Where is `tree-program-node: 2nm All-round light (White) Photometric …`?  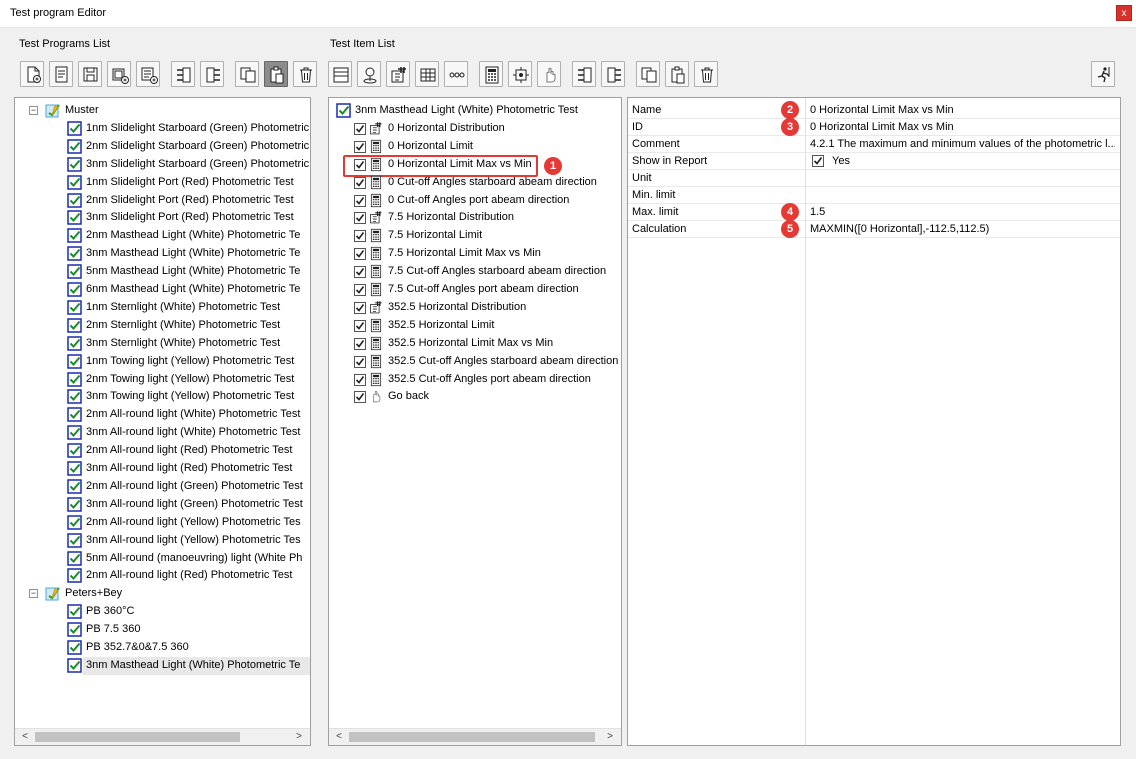 tree-program-node: 2nm All-round light (White) Photometric … is located at coordinates (162, 415).